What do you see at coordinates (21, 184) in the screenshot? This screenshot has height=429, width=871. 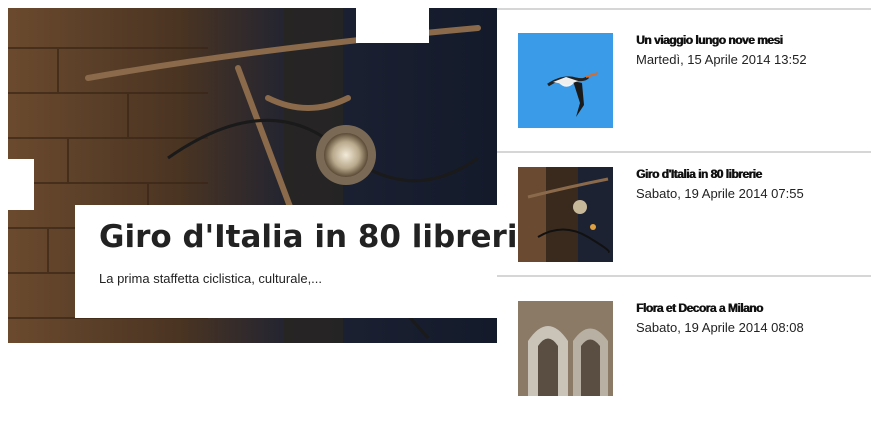 I see `hero-side-tab` at bounding box center [21, 184].